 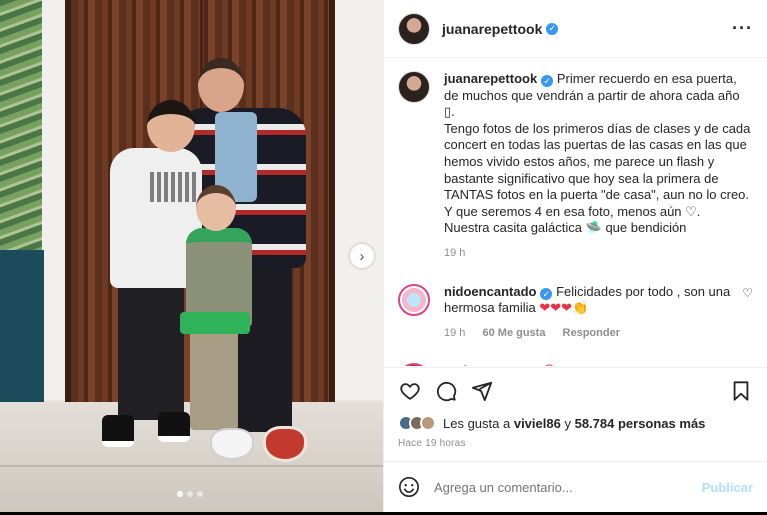 I want to click on photo-person-girl-head, so click(x=216, y=208).